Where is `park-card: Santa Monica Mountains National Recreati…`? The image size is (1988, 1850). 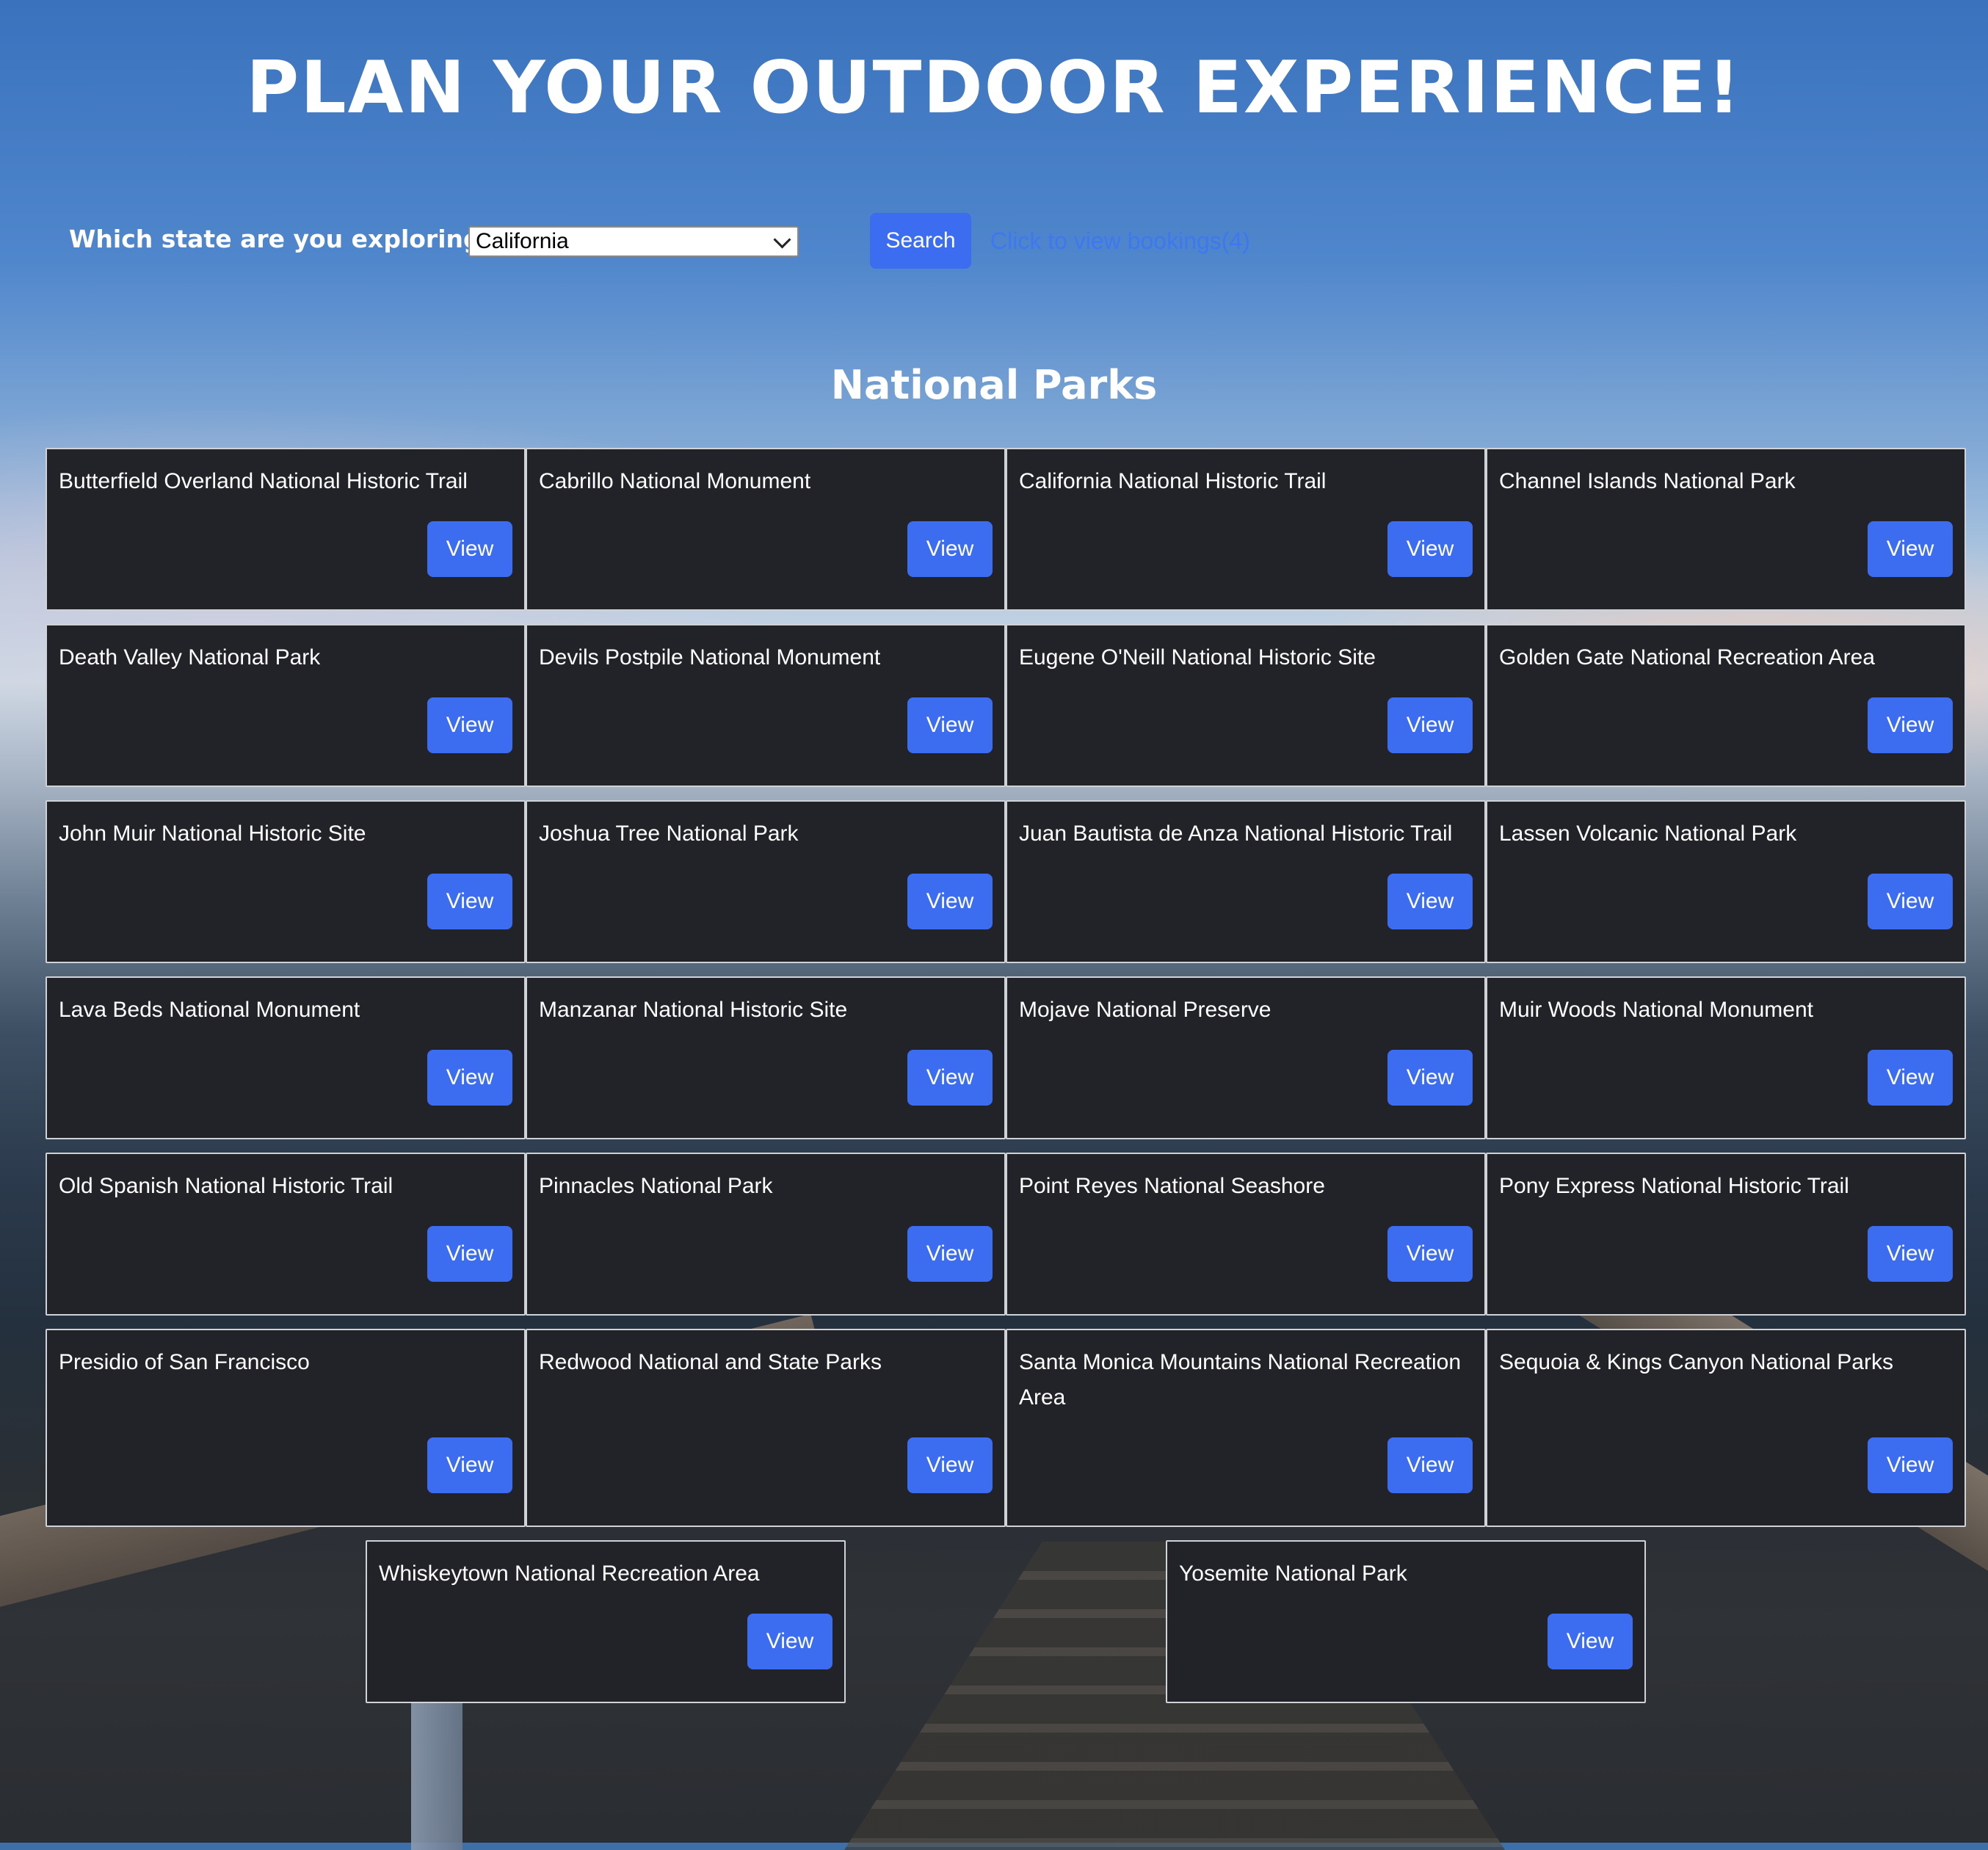
park-card: Santa Monica Mountains National Recreati… is located at coordinates (1246, 1428).